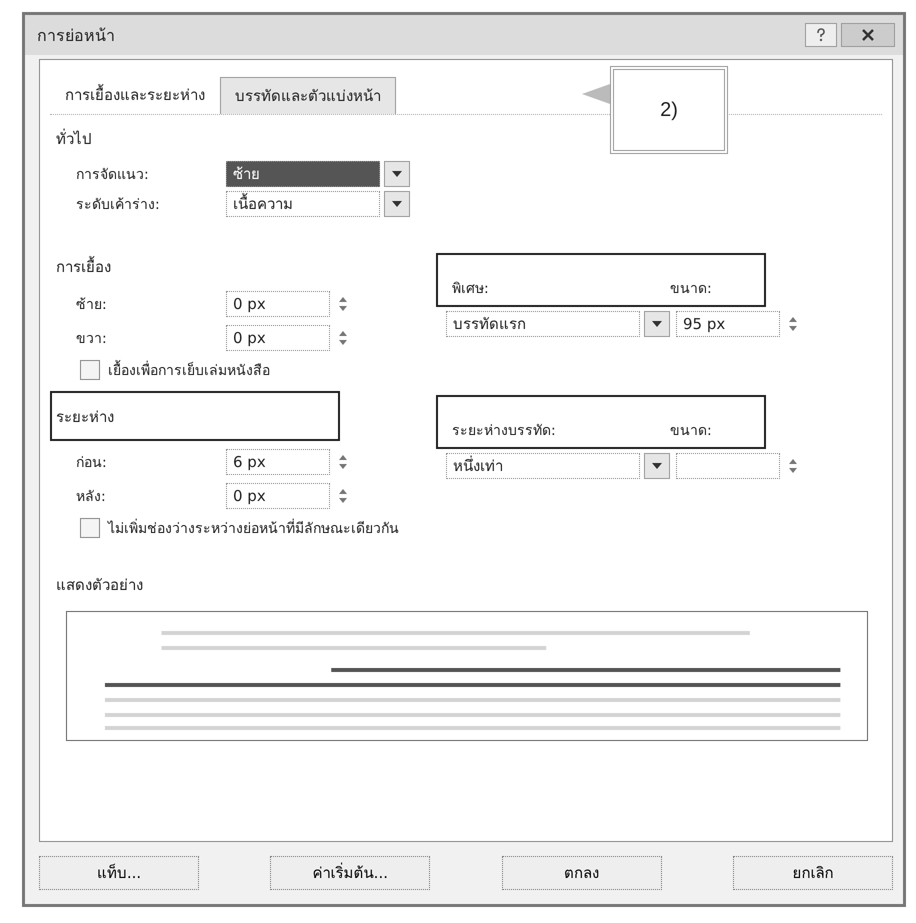 The image size is (916, 923). What do you see at coordinates (303, 204) in the screenshot?
I see `dropdown-field: เนื้อความ` at bounding box center [303, 204].